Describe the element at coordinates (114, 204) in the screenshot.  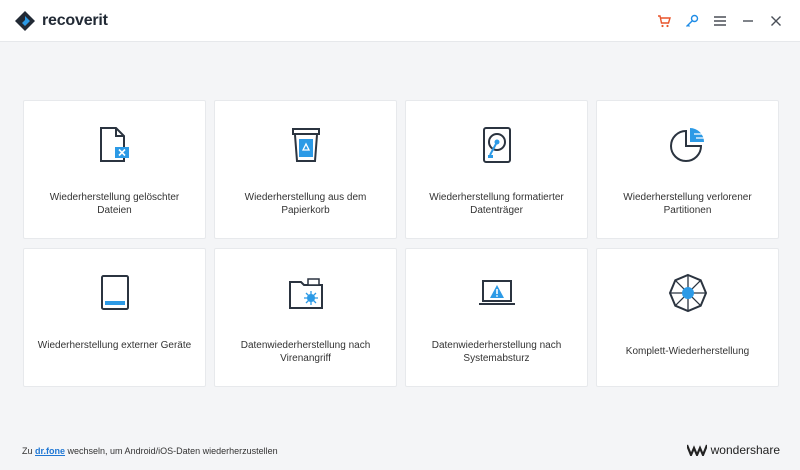
I see `card-label: Wiederherstellung gelöschter Dateien` at that location.